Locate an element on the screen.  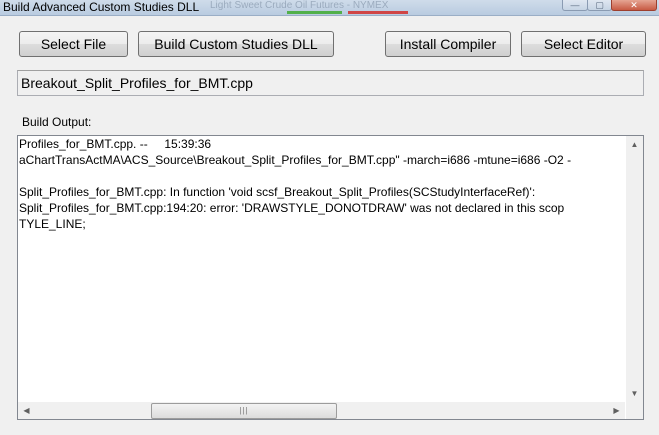
window-title: Build Advanced Custom Studies DLL is located at coordinates (101, 7).